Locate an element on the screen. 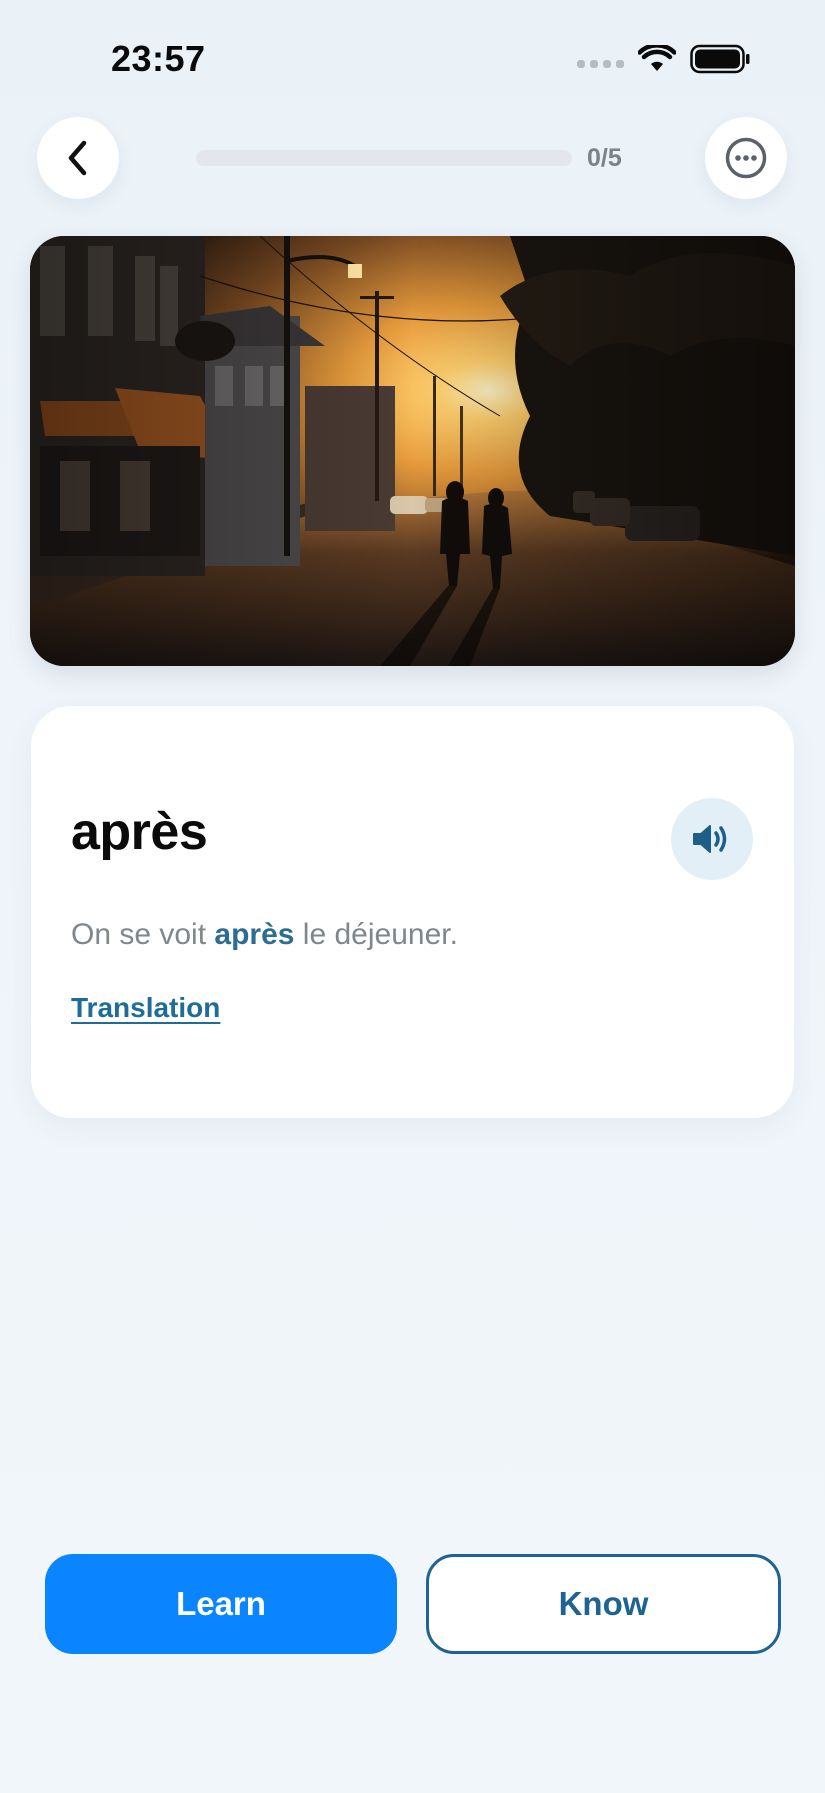 The width and height of the screenshot is (825, 1793). wifi-icon is located at coordinates (657, 58).